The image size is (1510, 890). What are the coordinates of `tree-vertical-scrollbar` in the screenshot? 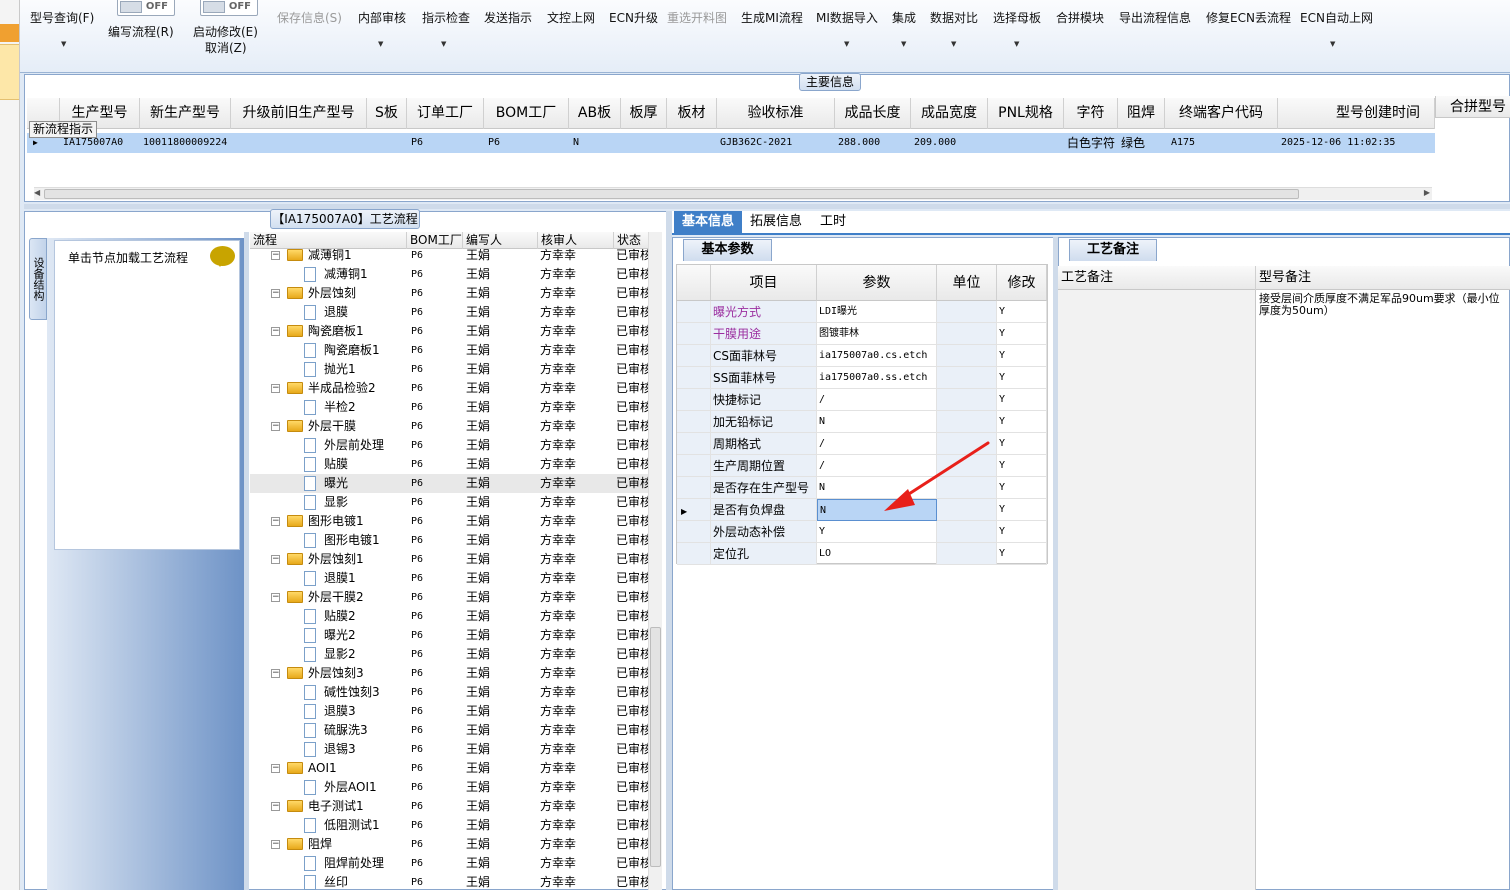 It's located at (655, 561).